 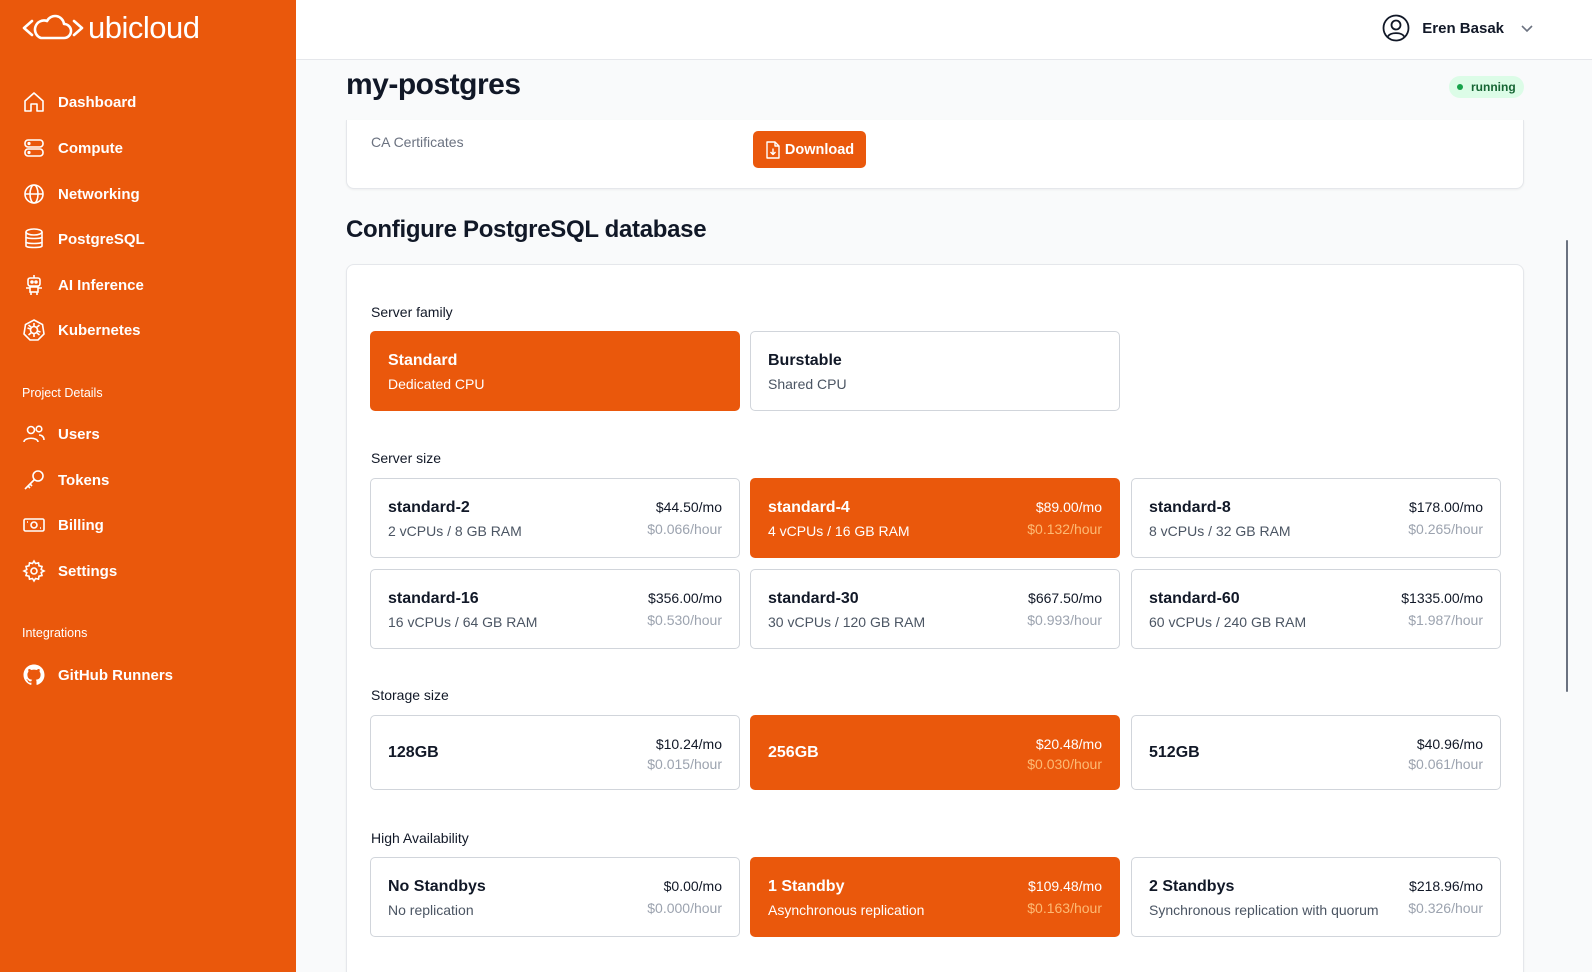 I want to click on kubernetes-icon, so click(x=34, y=330).